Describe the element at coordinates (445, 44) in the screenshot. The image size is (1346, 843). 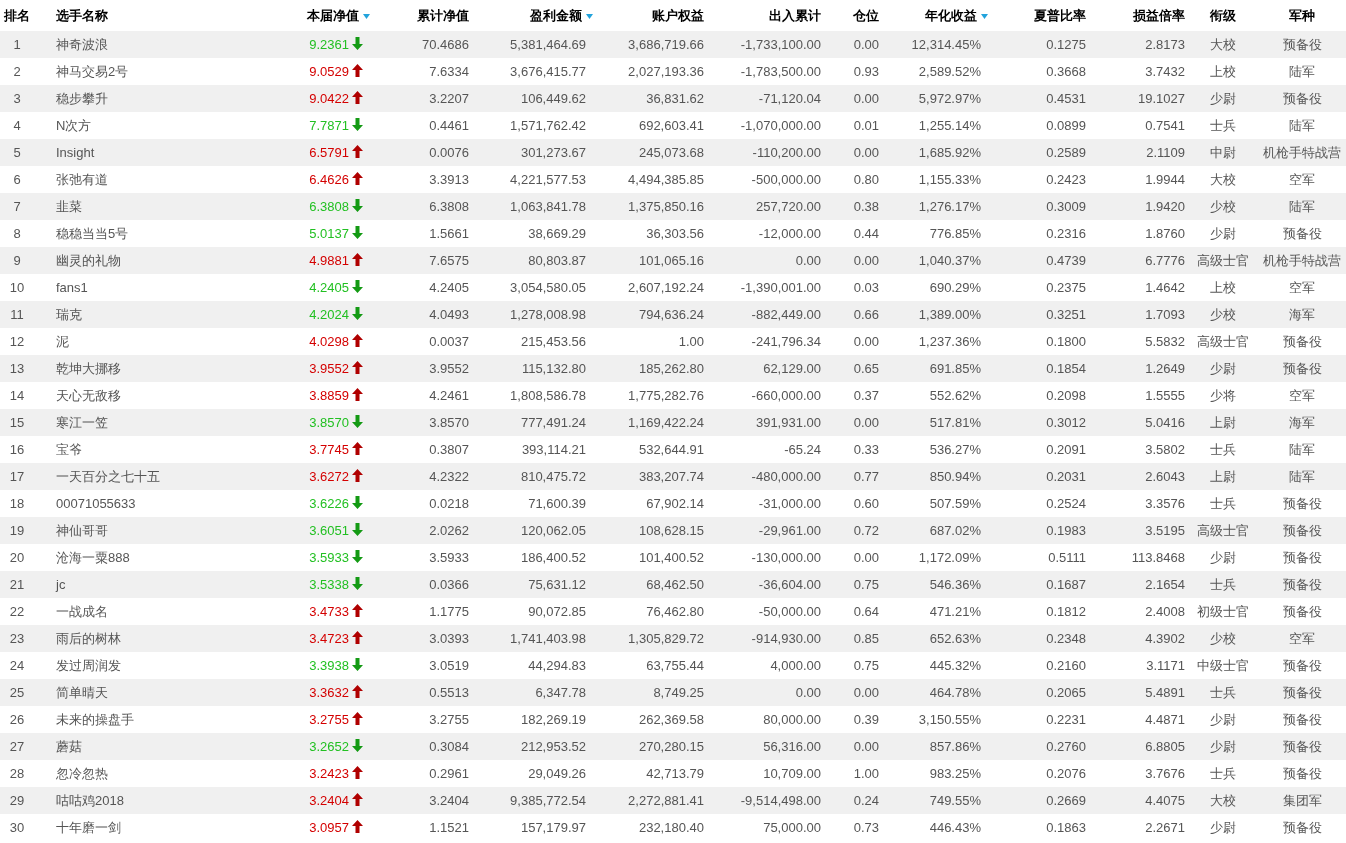
I see `table-cell-text: 70.4686` at that location.